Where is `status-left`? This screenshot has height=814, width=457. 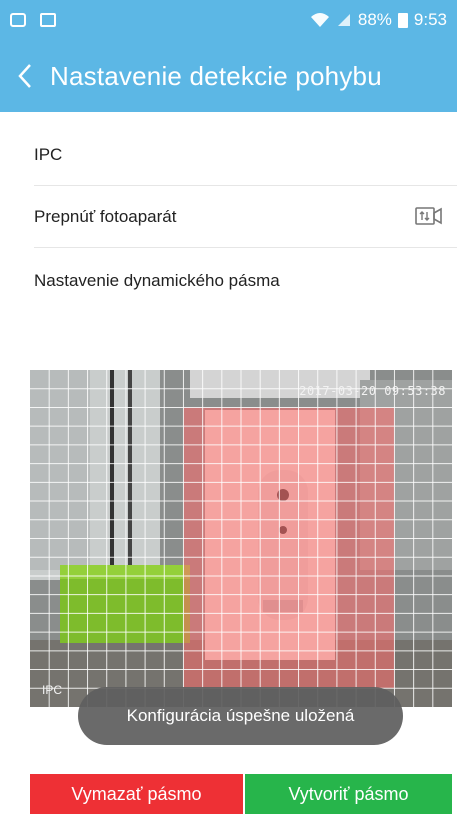
status-left is located at coordinates (33, 20).